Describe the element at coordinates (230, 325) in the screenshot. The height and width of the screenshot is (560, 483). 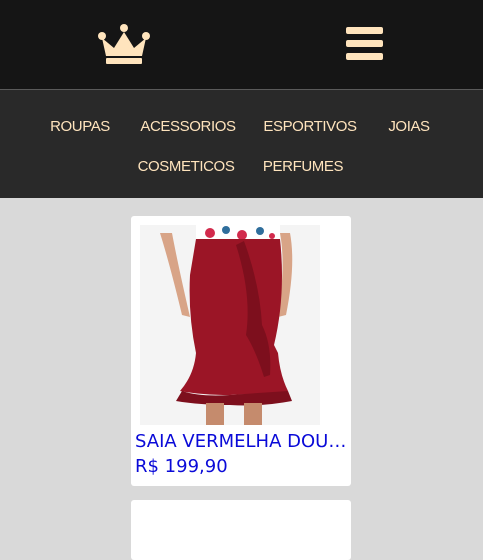
I see `product-photo` at that location.